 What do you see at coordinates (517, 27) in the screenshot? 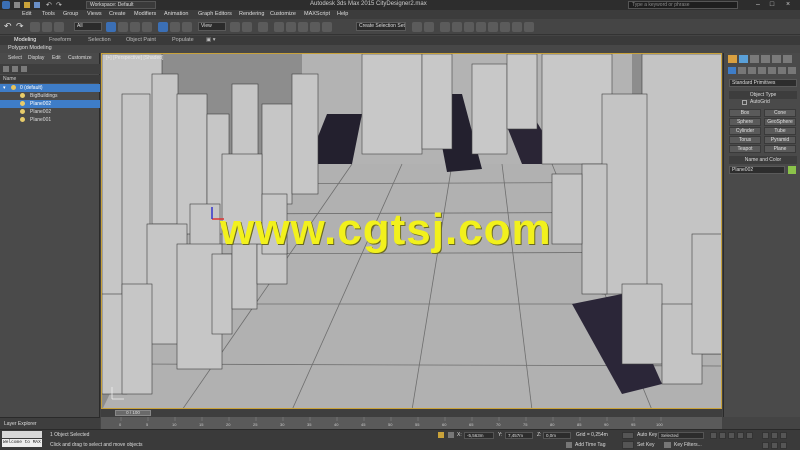
I see `rendered-frame-window-icon` at bounding box center [517, 27].